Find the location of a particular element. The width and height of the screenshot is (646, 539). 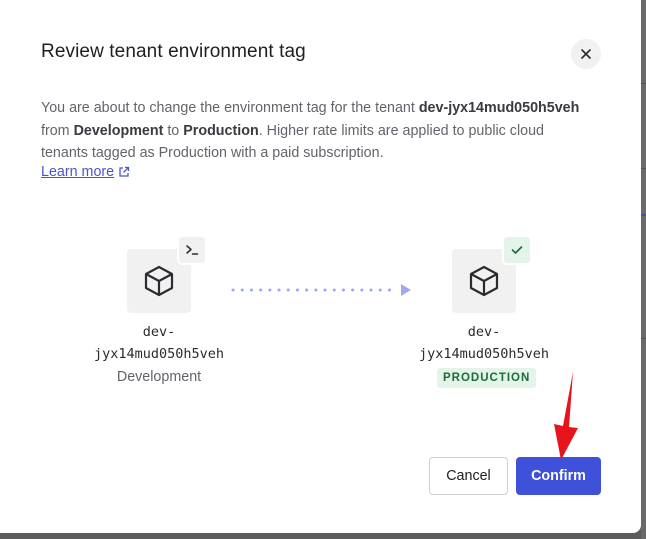

annotation-arrow is located at coordinates (566, 416).